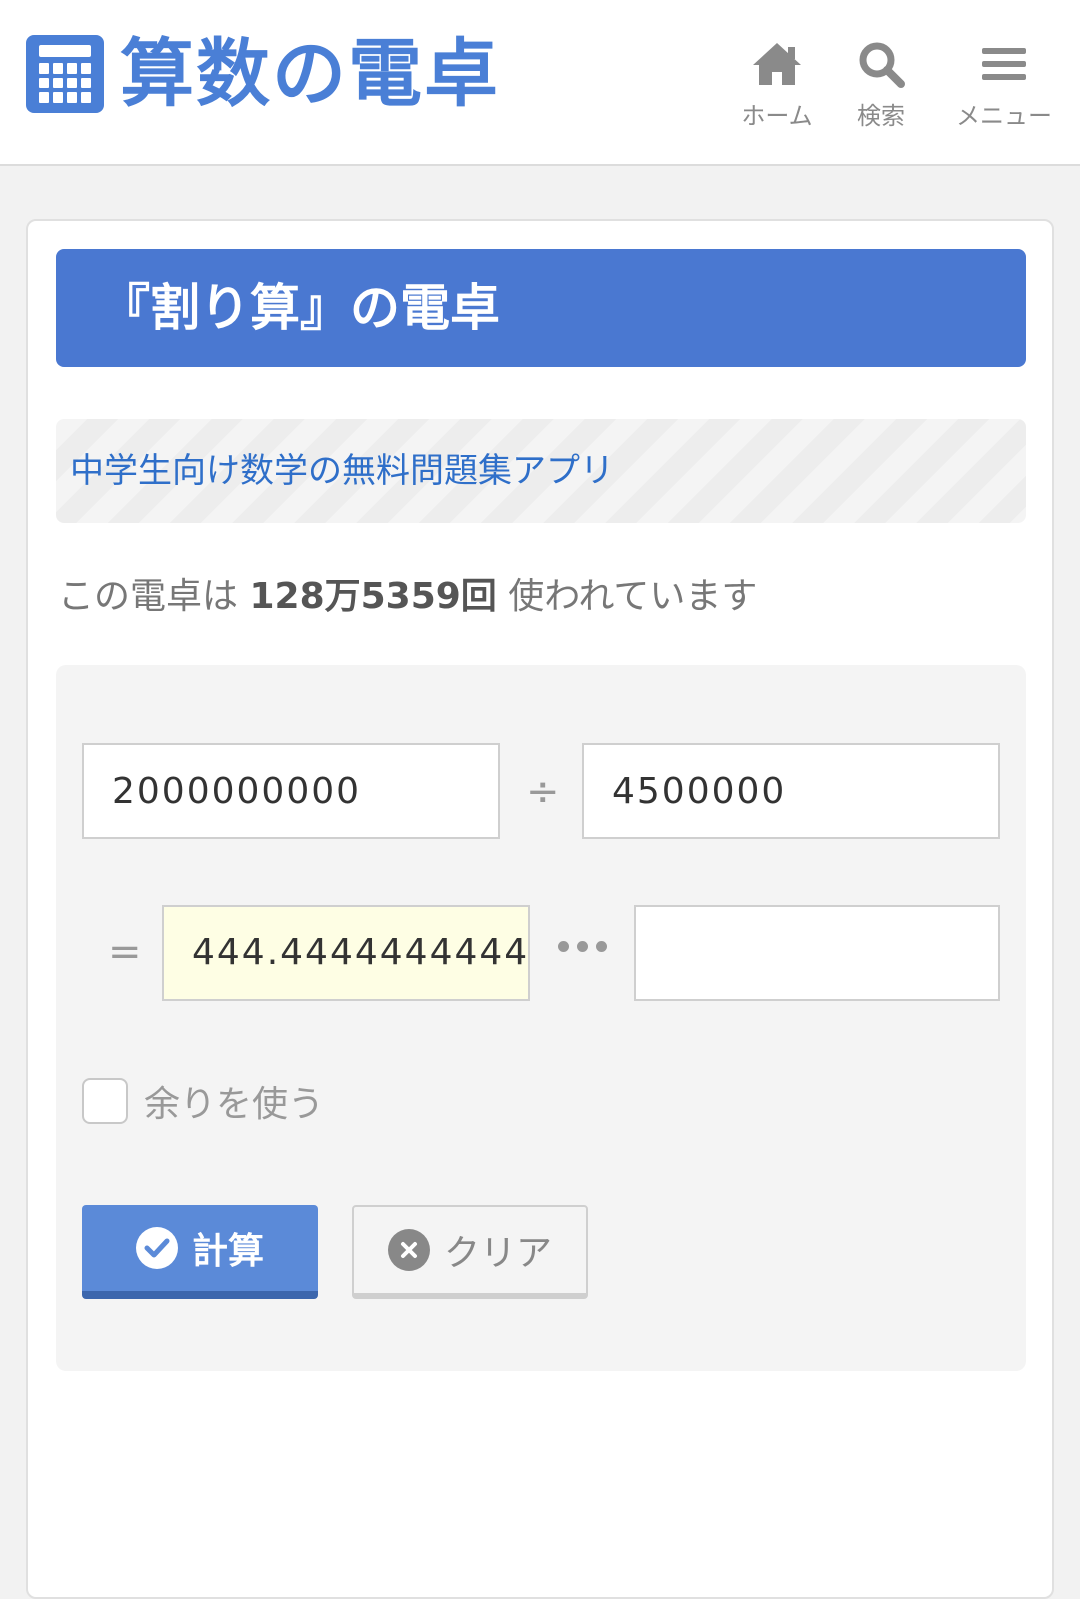 This screenshot has height=1599, width=1080. What do you see at coordinates (346, 953) in the screenshot?
I see `result-field: 444.44444444444444` at bounding box center [346, 953].